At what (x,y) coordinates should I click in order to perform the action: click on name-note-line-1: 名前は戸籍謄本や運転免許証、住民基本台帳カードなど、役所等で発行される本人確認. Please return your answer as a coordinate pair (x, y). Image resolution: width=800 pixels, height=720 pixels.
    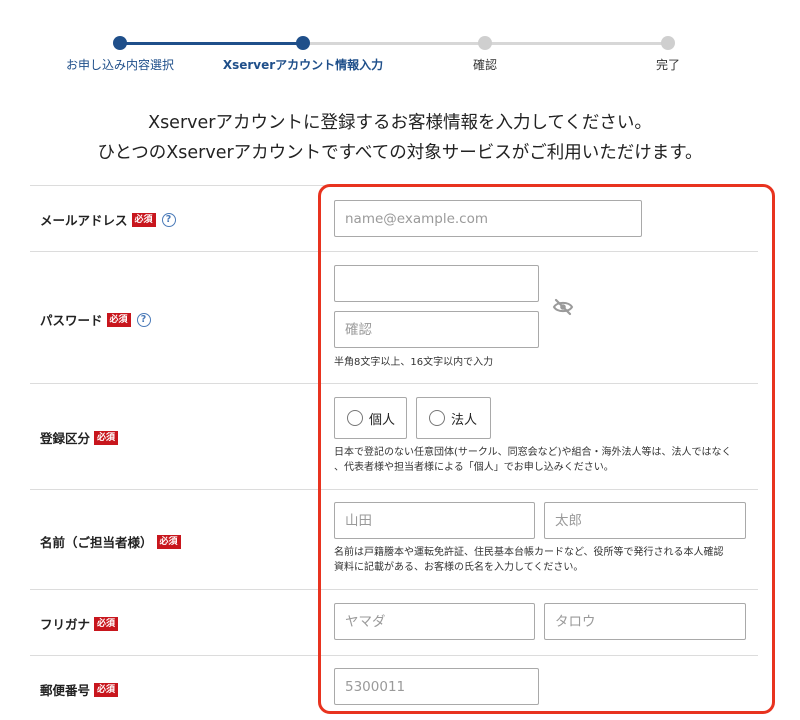
    Looking at the image, I should click on (529, 552).